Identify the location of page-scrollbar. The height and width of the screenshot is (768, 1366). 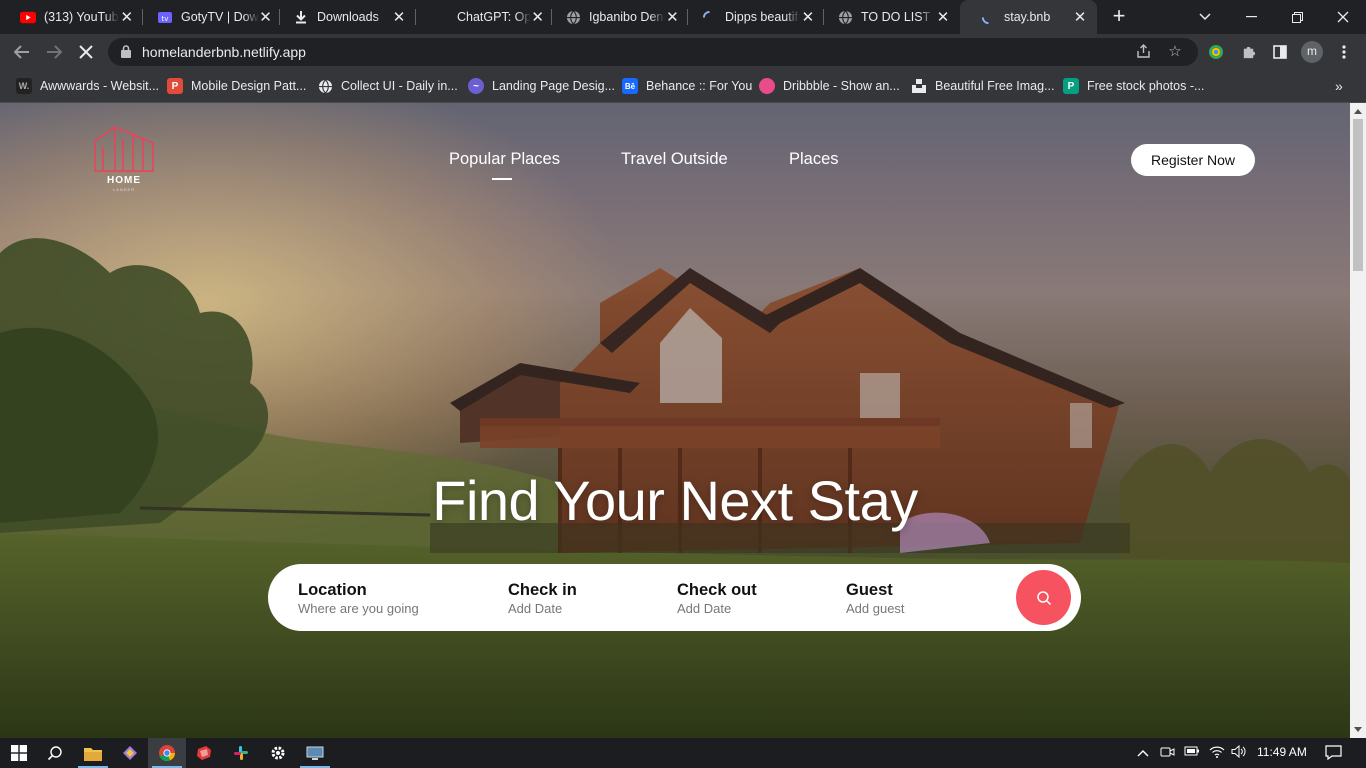
(1358, 420).